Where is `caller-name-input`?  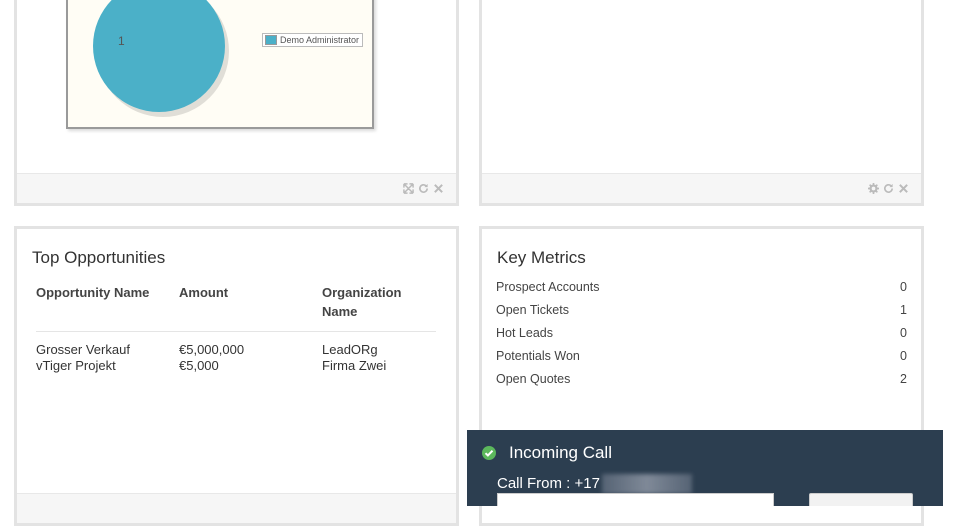 caller-name-input is located at coordinates (635, 499).